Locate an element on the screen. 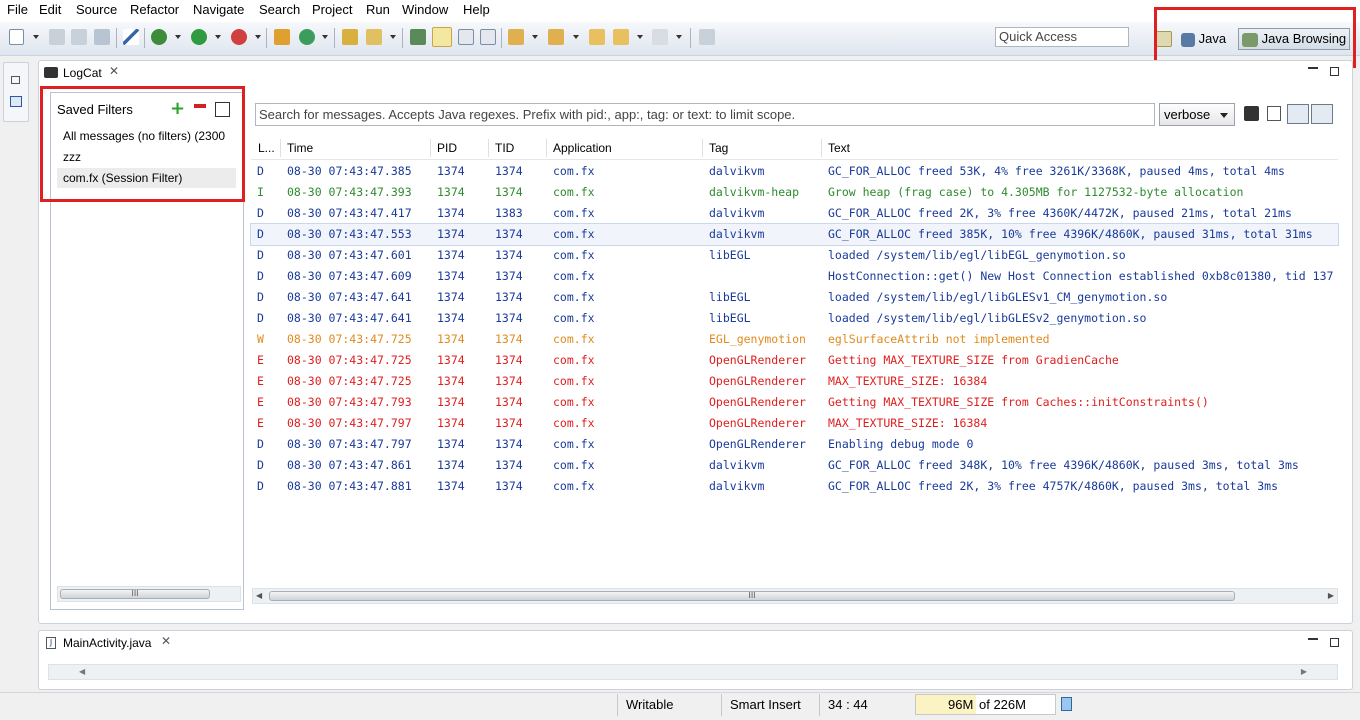 Image resolution: width=1360 pixels, height=720 pixels. tab-main-activity: J MainActivity.java ✕ is located at coordinates (110, 643).